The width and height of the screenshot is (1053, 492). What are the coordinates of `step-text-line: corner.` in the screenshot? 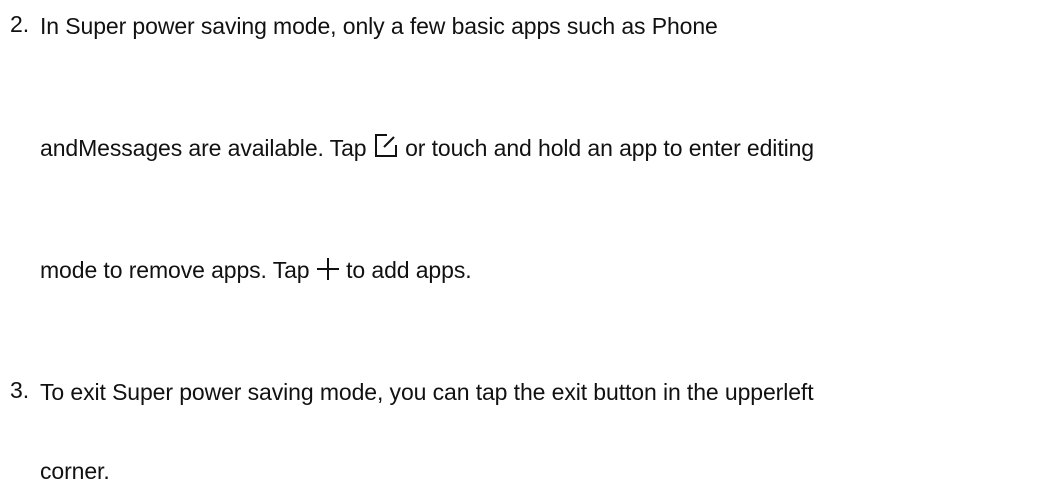 It's located at (75, 471).